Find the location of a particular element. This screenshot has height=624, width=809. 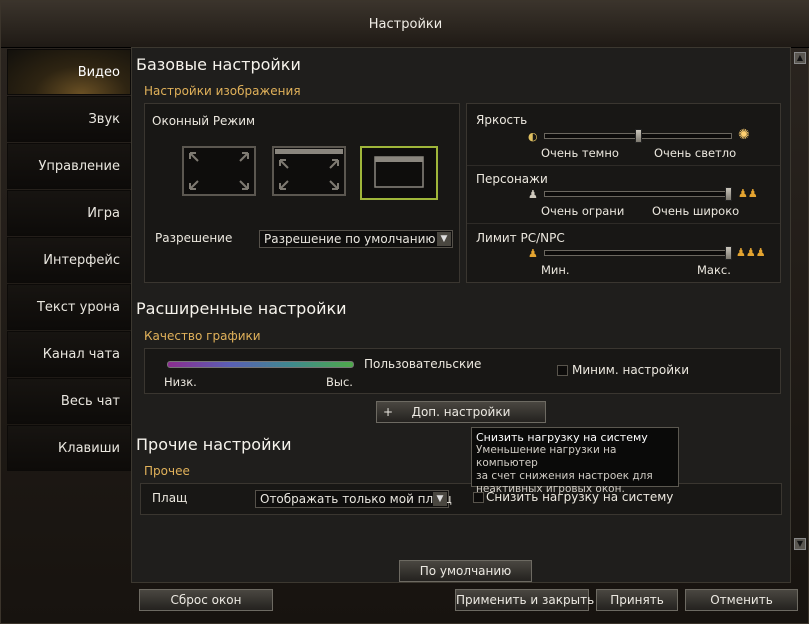

nav-item-keys: Клавиши is located at coordinates (69, 448).